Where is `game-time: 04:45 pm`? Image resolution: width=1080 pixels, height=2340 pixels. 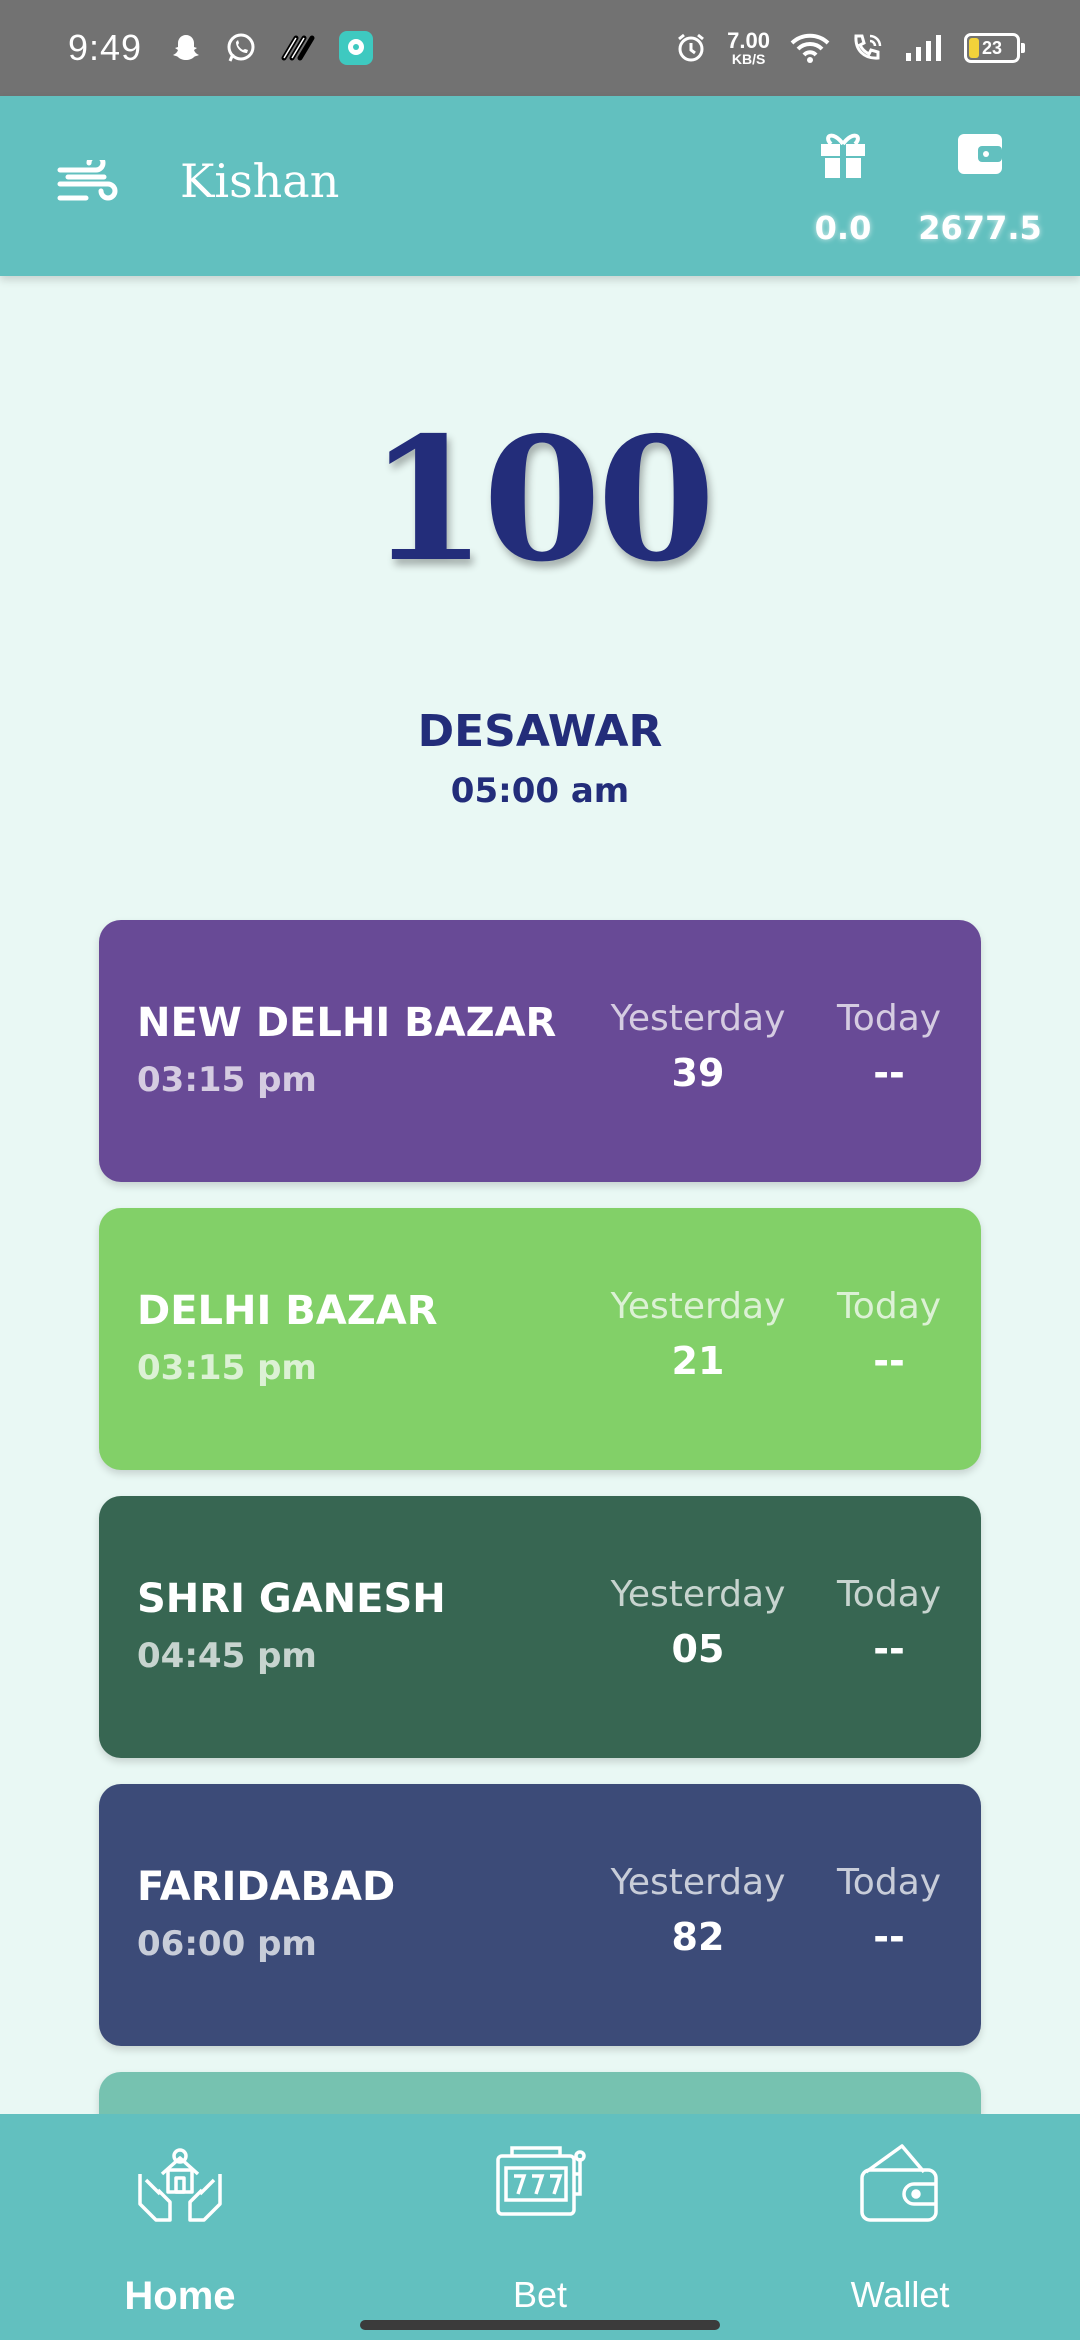
game-time: 04:45 pm is located at coordinates (227, 1656).